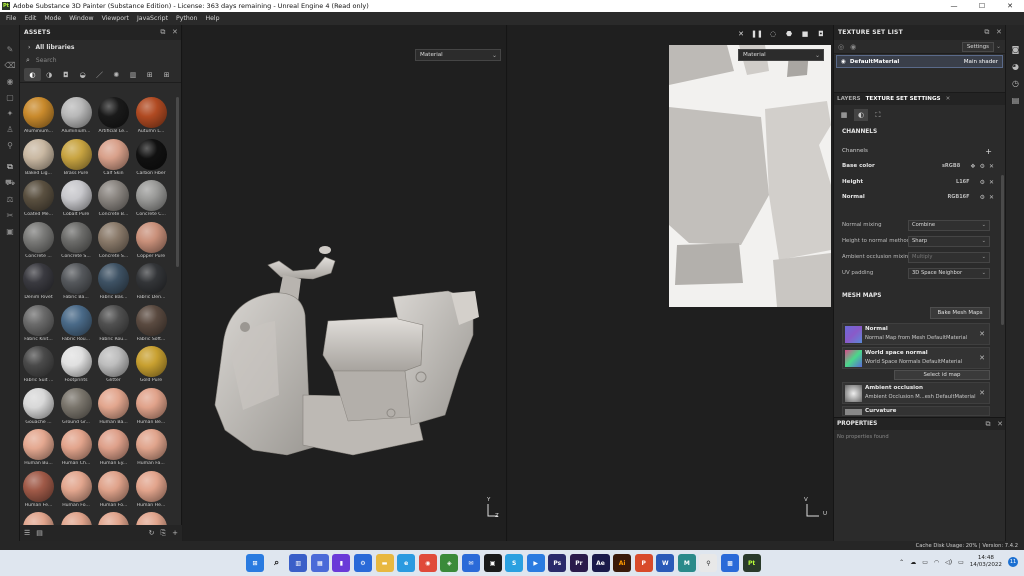 The width and height of the screenshot is (1024, 576). What do you see at coordinates (977, 46) in the screenshot?
I see `settings-dropdown: Settings` at bounding box center [977, 46].